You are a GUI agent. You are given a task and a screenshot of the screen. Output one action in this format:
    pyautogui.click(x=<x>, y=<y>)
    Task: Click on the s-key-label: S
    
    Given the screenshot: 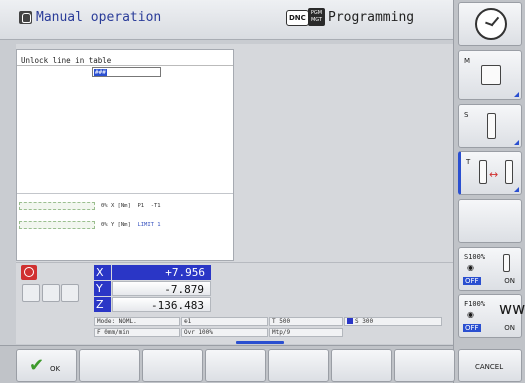 What is the action you would take?
    pyautogui.click(x=466, y=115)
    